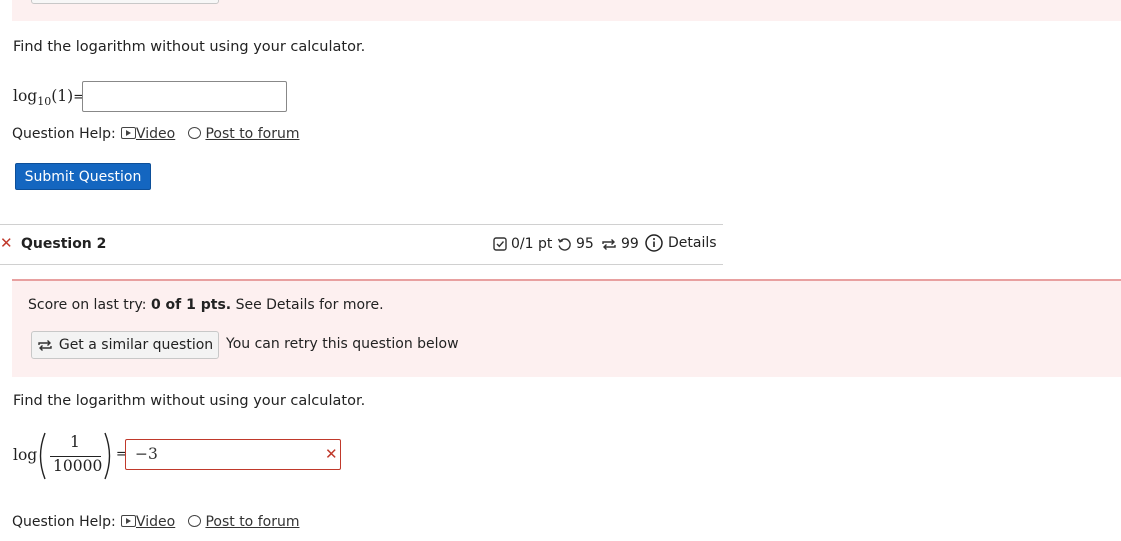 Image resolution: width=1121 pixels, height=541 pixels. Describe the element at coordinates (136, 345) in the screenshot. I see `similar-button-label: Get a similar question` at that location.